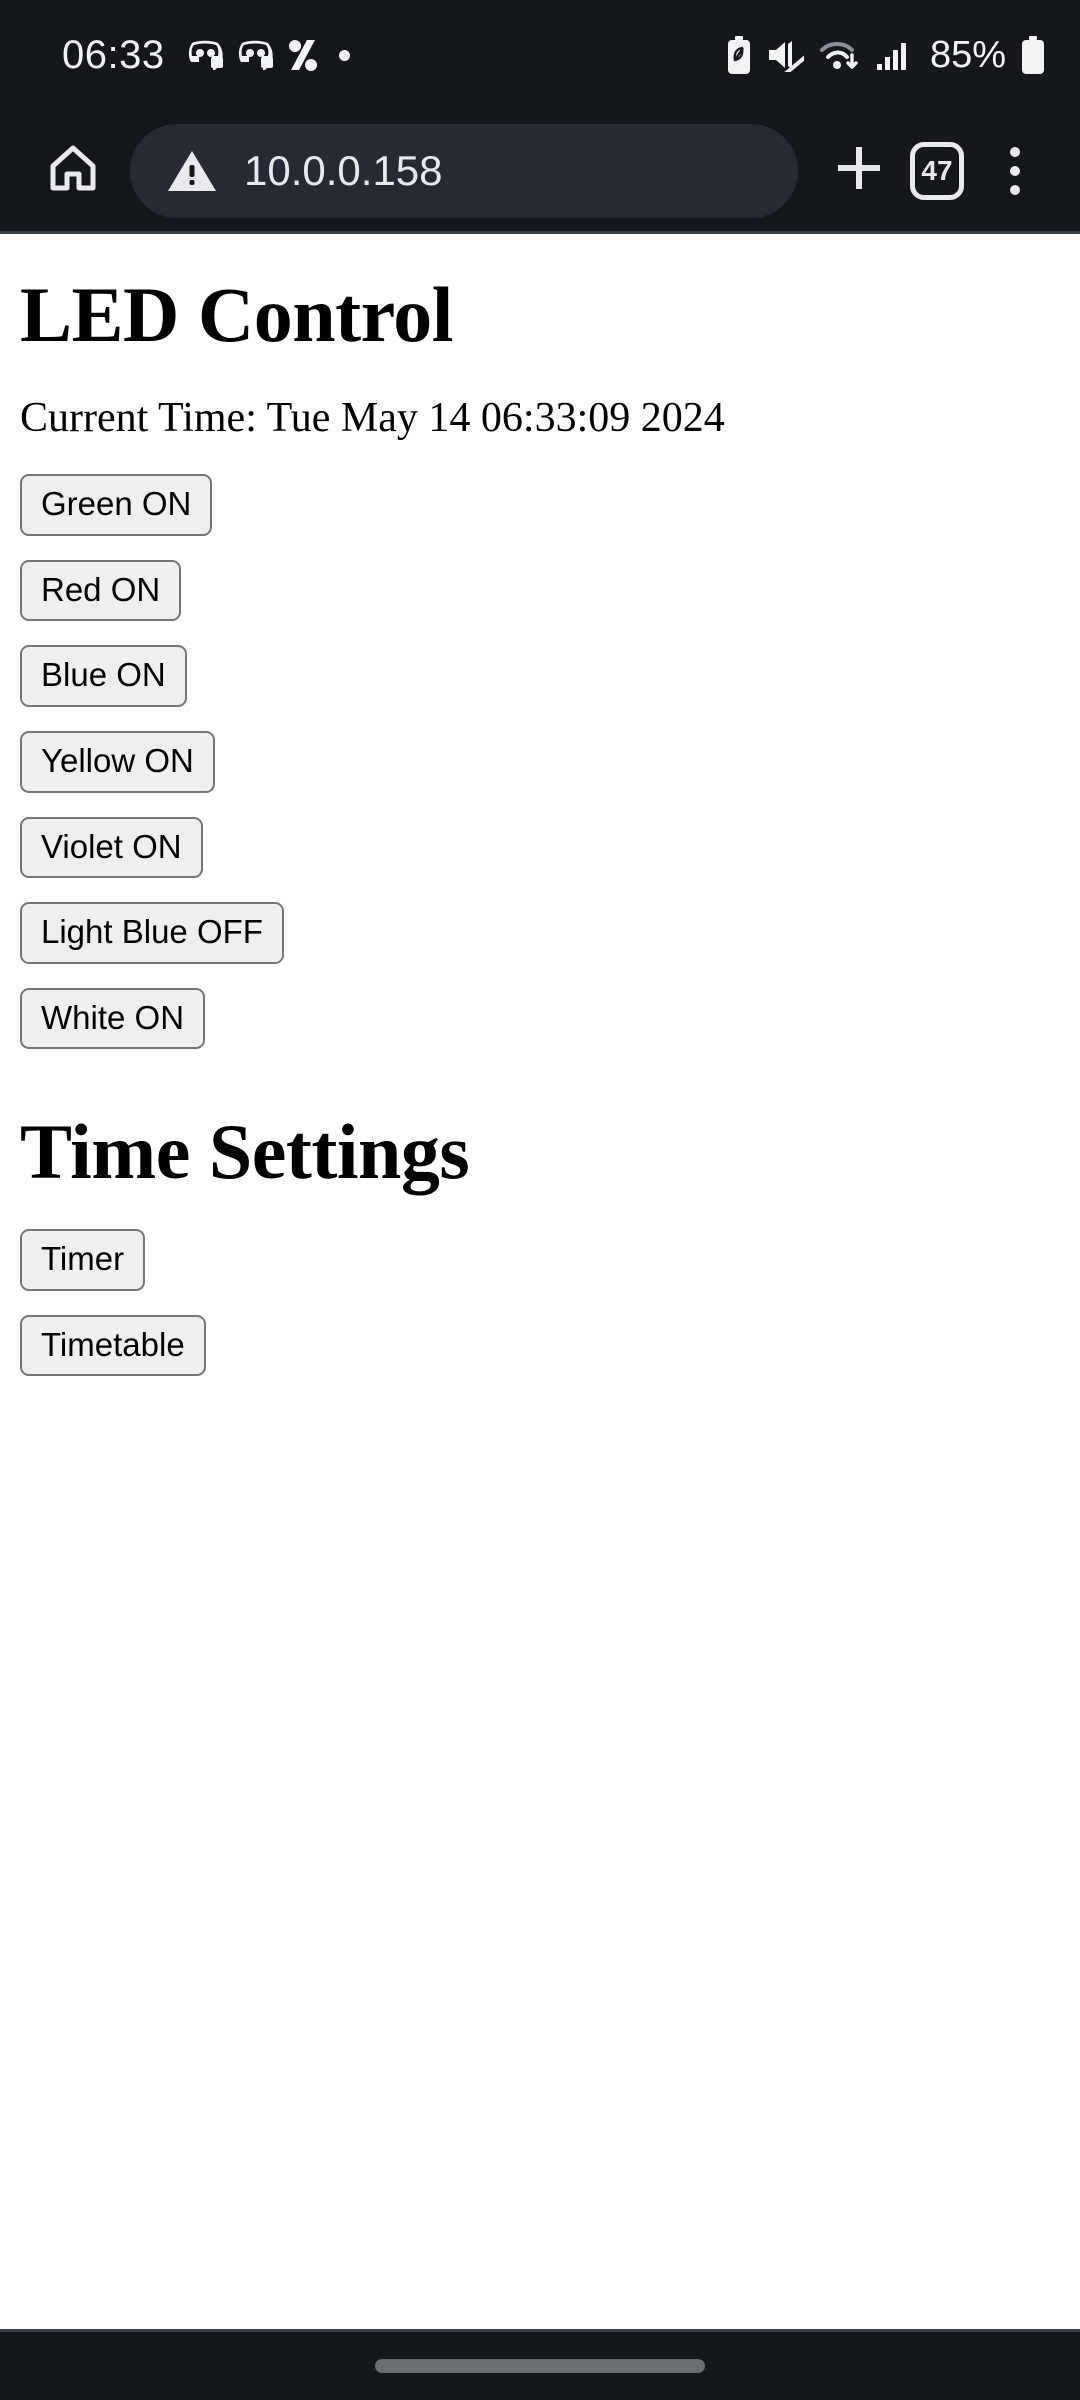 This screenshot has height=2400, width=1080. Describe the element at coordinates (540, 1345) in the screenshot. I see `time-button-row: Timetable` at that location.